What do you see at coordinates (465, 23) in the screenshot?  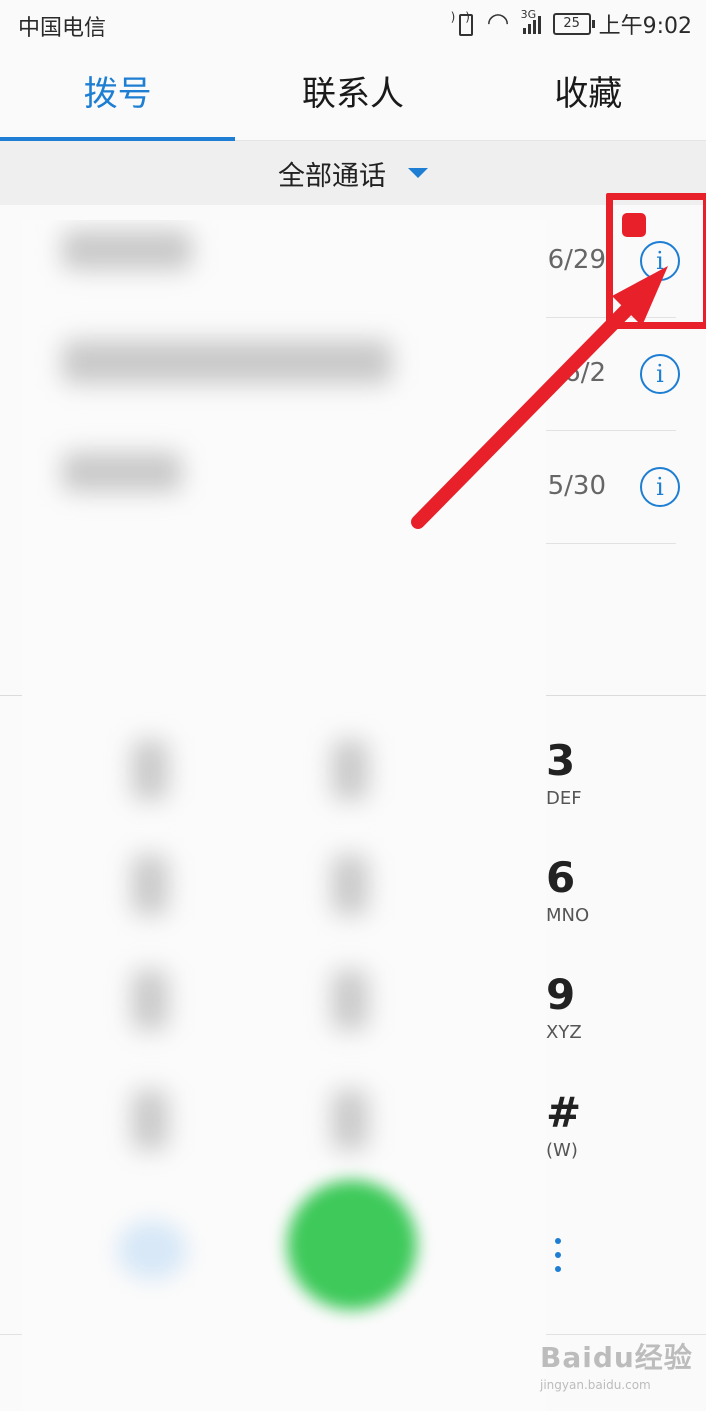 I see `vibrate-icon` at bounding box center [465, 23].